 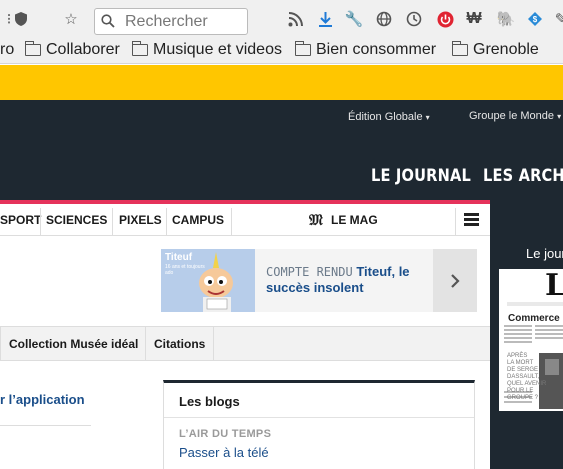 What do you see at coordinates (21, 19) in the screenshot?
I see `shield-icon` at bounding box center [21, 19].